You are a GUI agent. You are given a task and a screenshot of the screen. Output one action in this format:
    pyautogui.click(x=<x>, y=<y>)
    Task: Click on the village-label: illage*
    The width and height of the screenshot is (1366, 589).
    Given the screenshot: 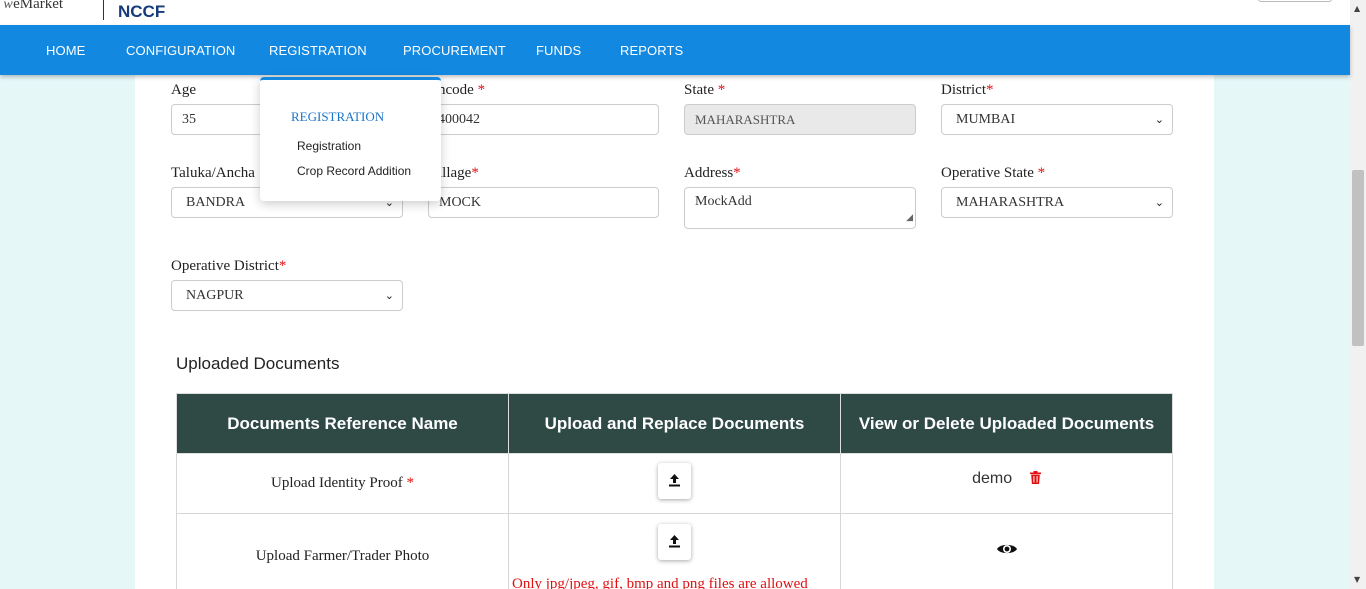 What is the action you would take?
    pyautogui.click(x=458, y=173)
    